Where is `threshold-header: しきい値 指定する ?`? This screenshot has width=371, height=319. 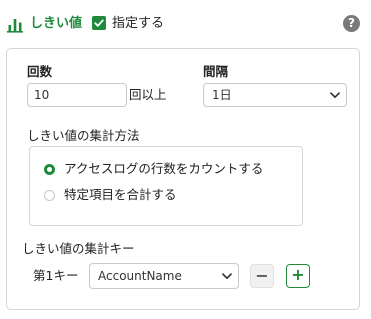
threshold-header: しきい値 指定する ? is located at coordinates (185, 24).